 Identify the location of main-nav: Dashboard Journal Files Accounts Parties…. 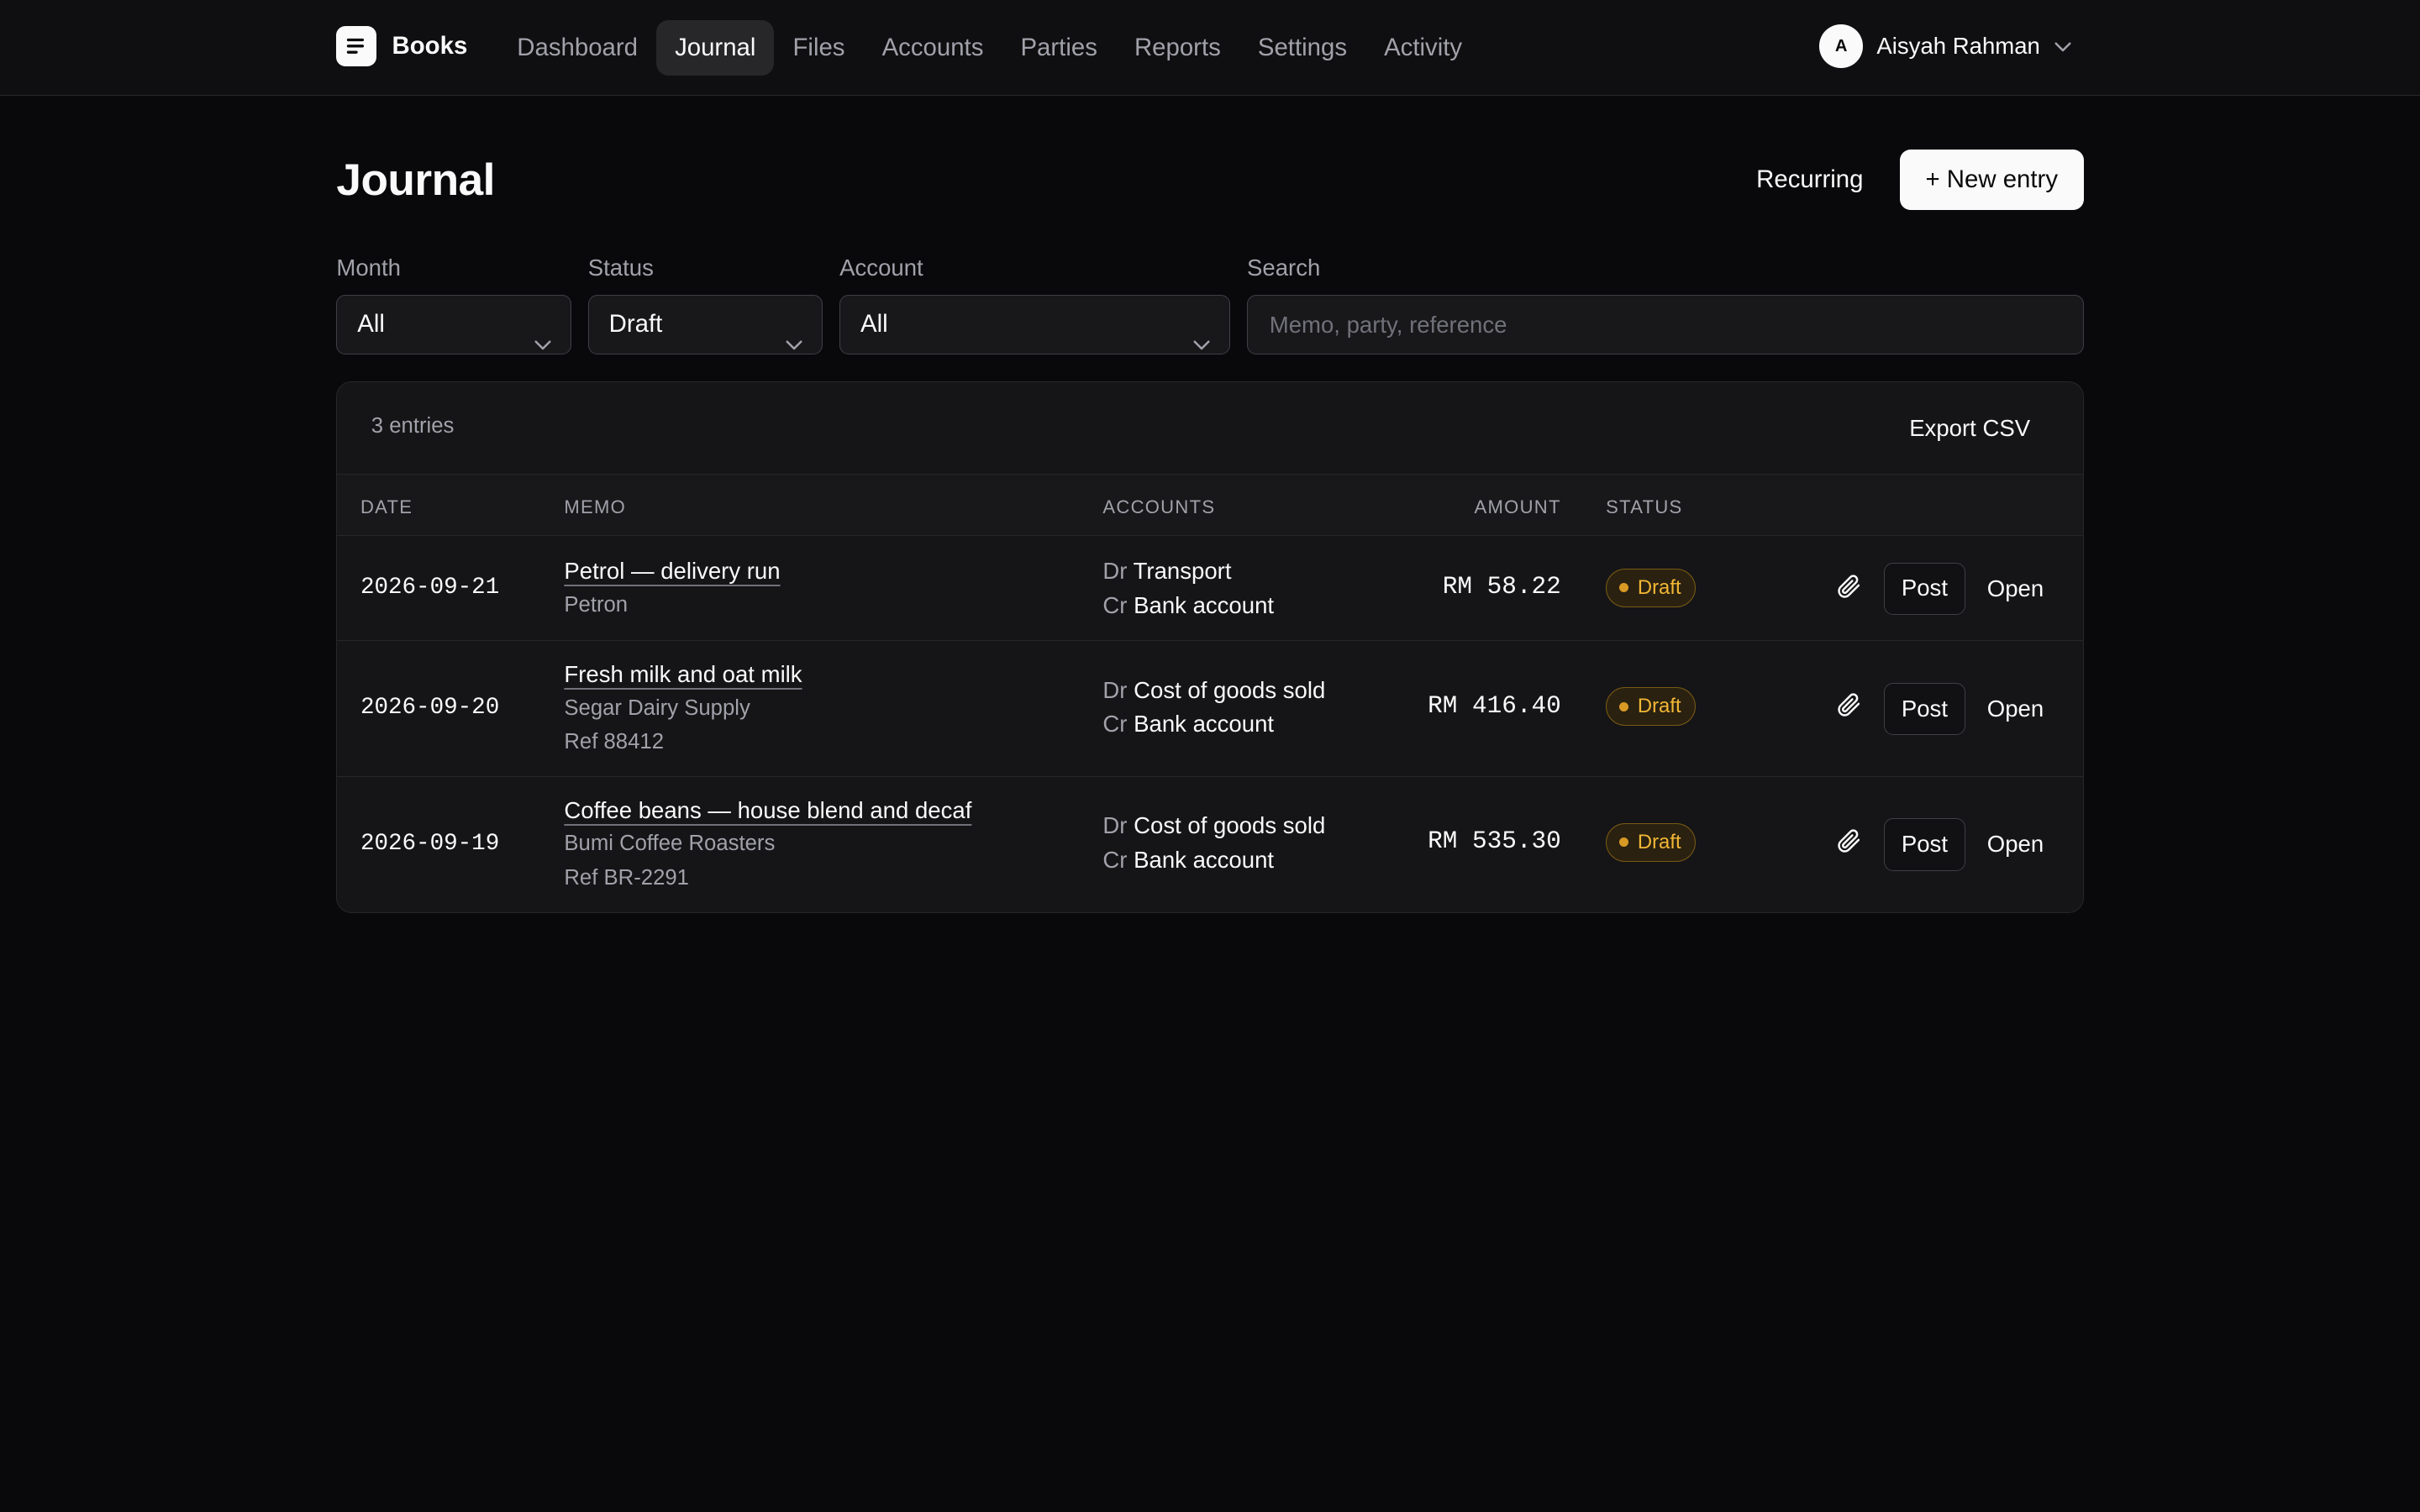
(990, 47).